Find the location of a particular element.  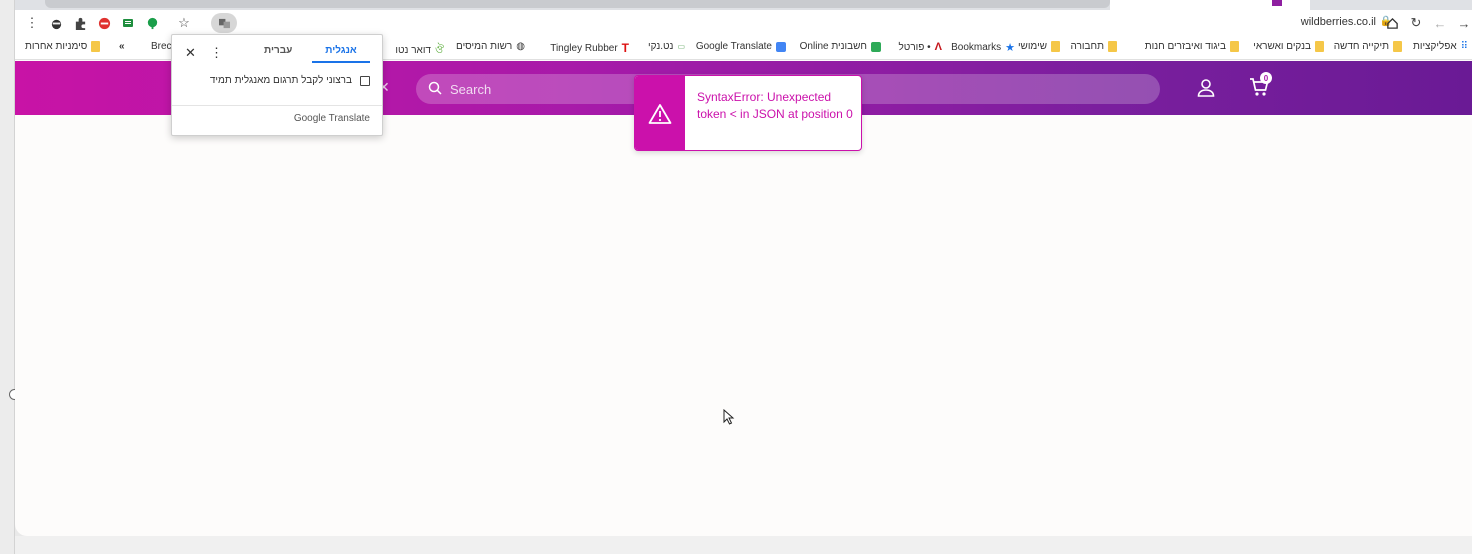

menu-kebab-icon: ⋮ is located at coordinates (32, 23).